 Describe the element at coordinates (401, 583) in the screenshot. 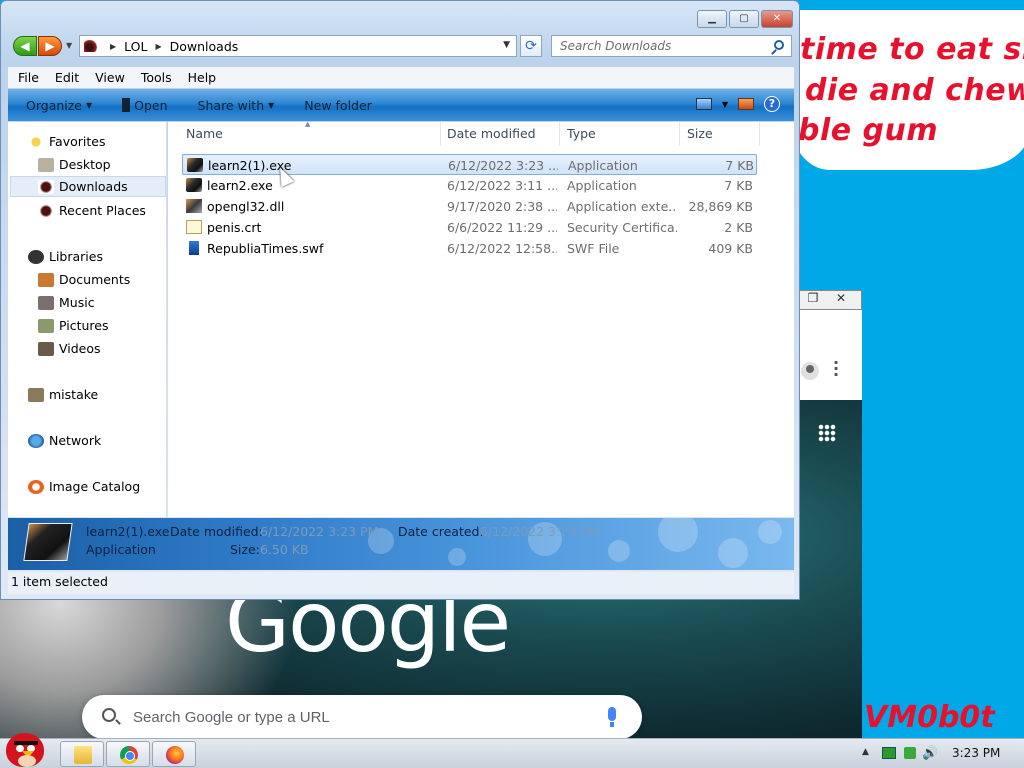

I see `status-bar: 1 item selected` at that location.